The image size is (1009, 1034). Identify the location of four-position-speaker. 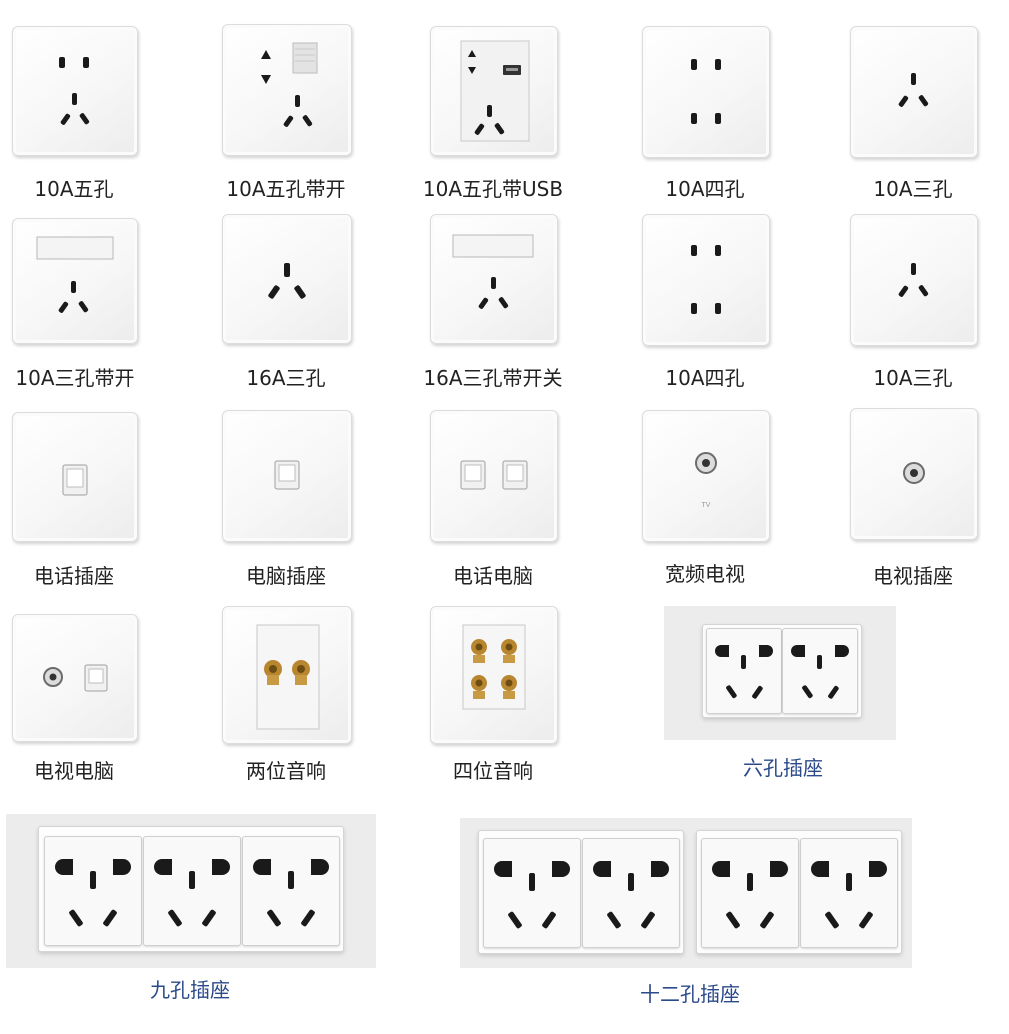
(494, 675).